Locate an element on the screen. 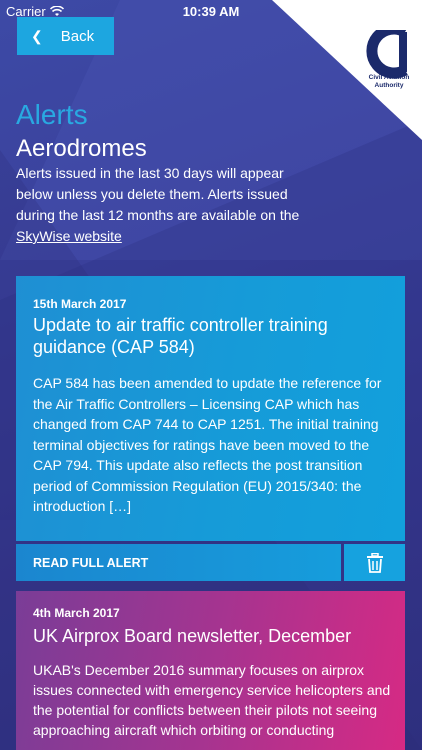 Image resolution: width=422 pixels, height=750 pixels. read-full-alert-label: READ FULL ALERT is located at coordinates (91, 562).